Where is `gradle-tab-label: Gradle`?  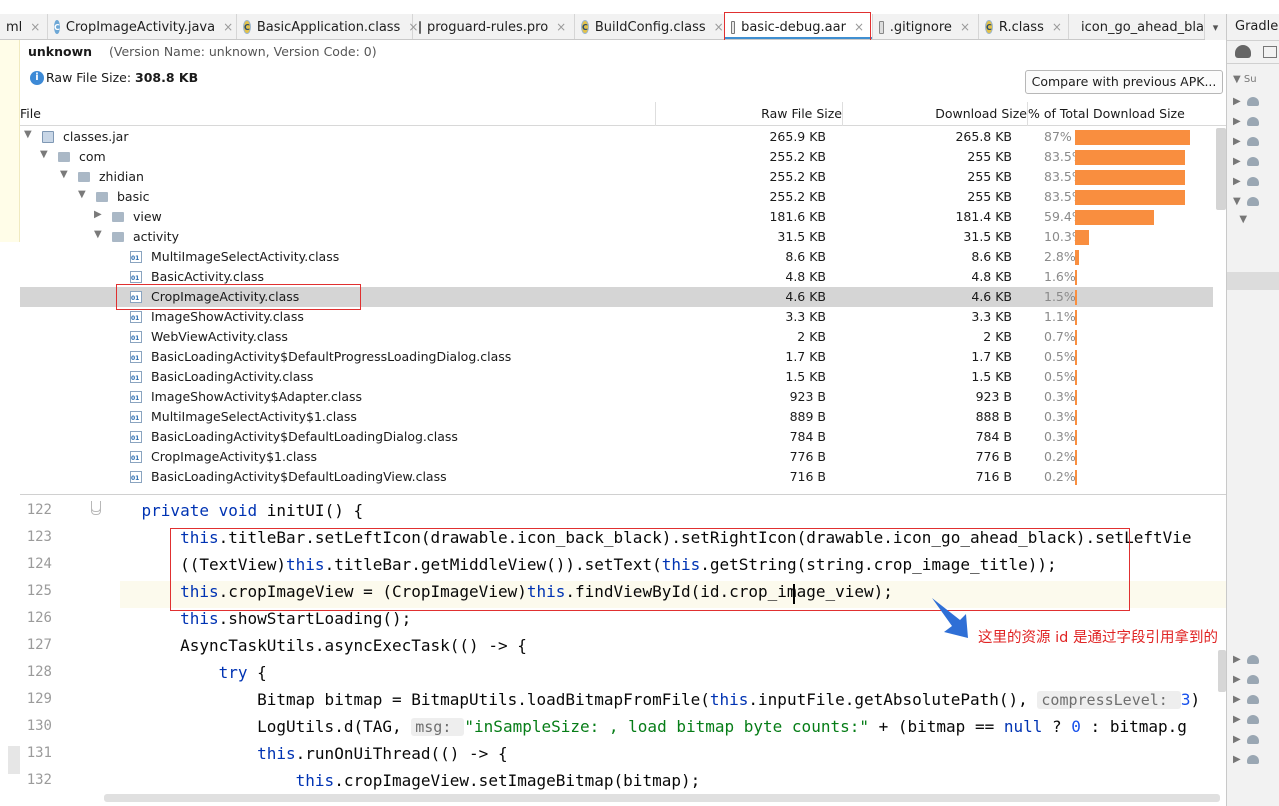
gradle-tab-label: Gradle is located at coordinates (1256, 26).